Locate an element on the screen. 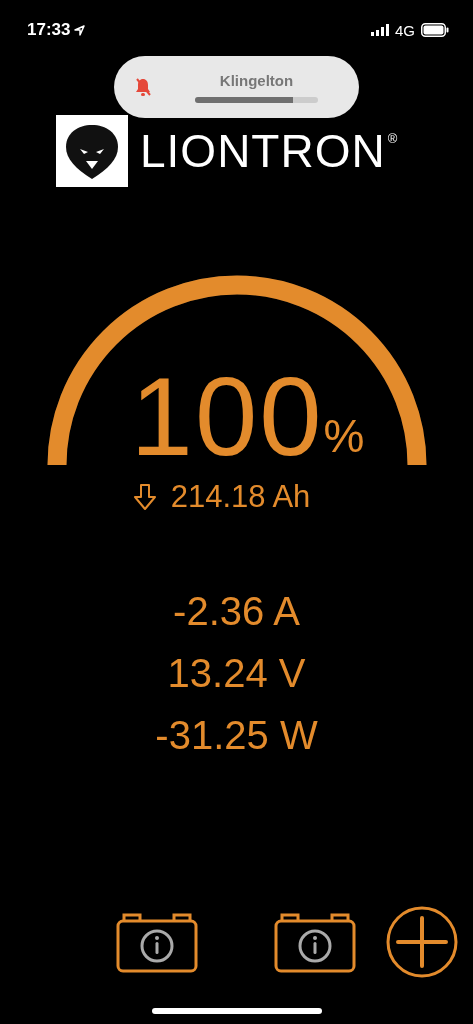  down-arrow-icon is located at coordinates (144, 497).